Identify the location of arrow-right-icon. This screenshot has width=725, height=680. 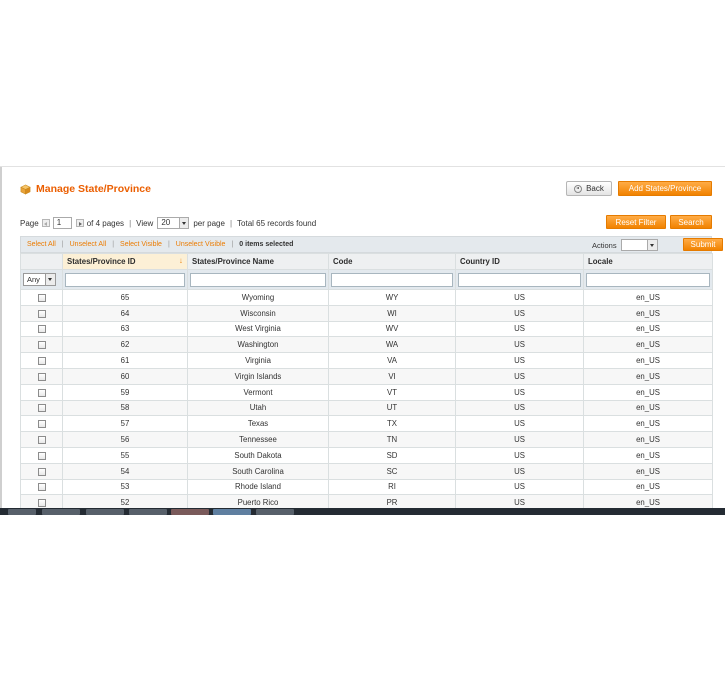
(79, 223).